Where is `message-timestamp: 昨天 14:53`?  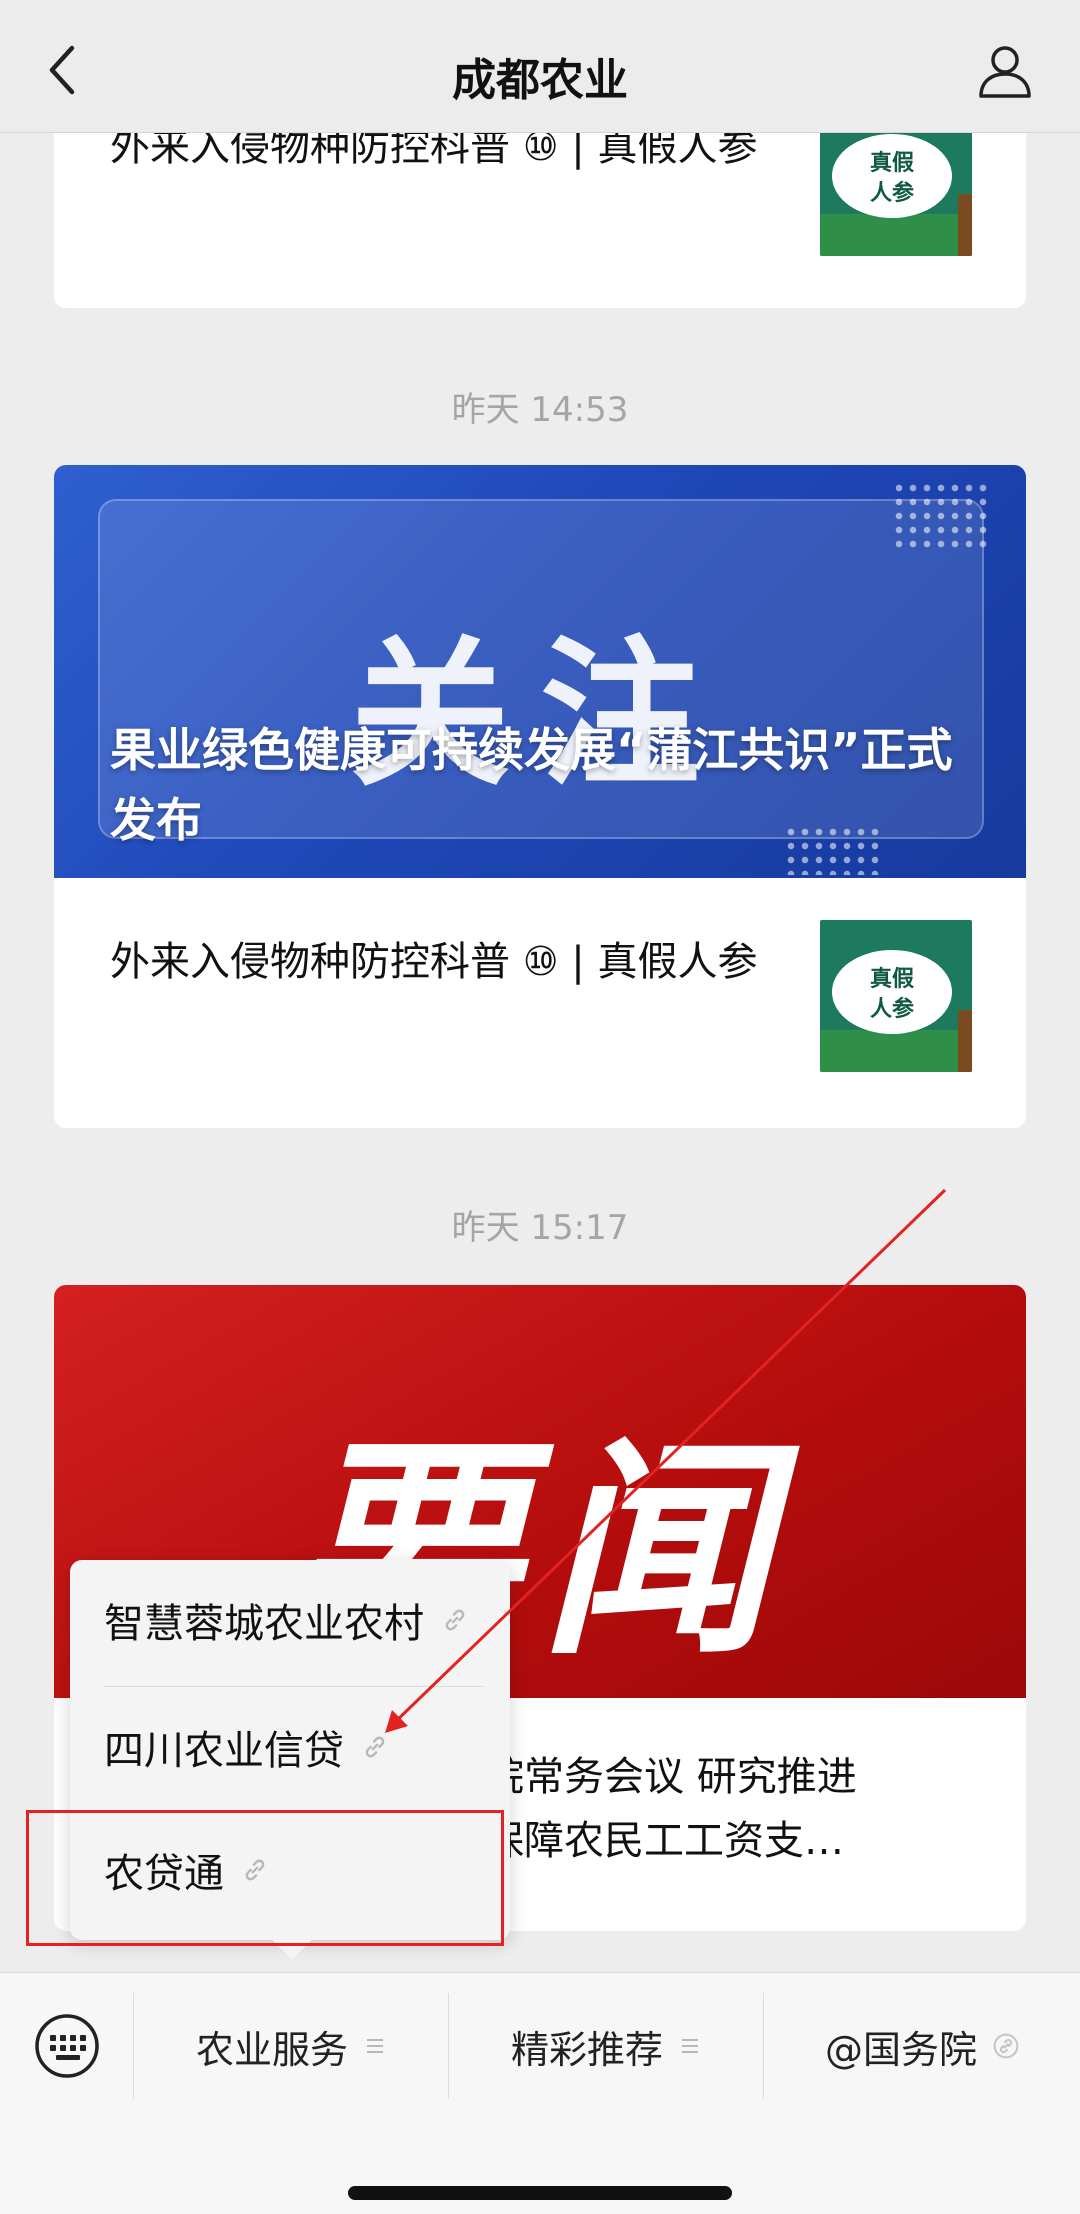 message-timestamp: 昨天 14:53 is located at coordinates (540, 410).